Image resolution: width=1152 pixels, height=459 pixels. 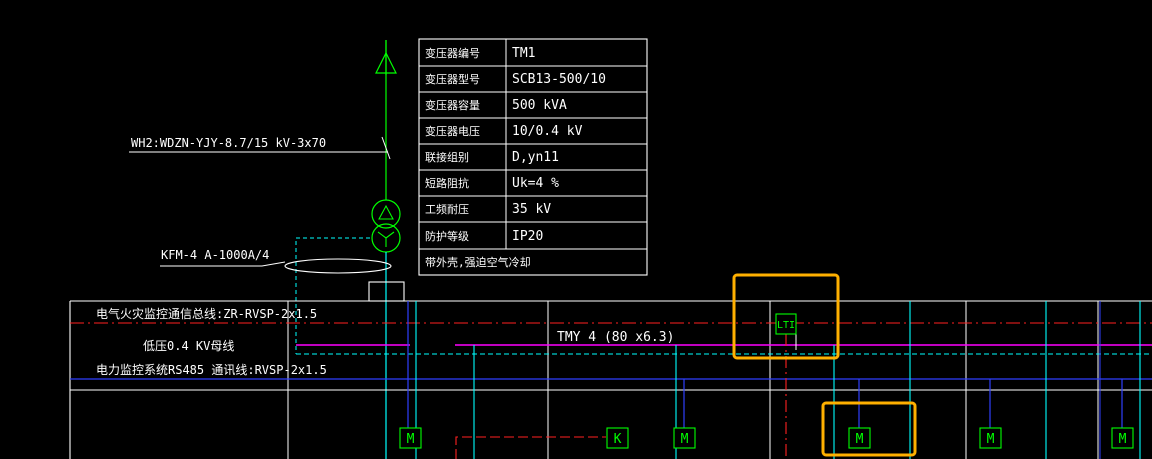 I want to click on lti-label: LTI, so click(x=786, y=325).